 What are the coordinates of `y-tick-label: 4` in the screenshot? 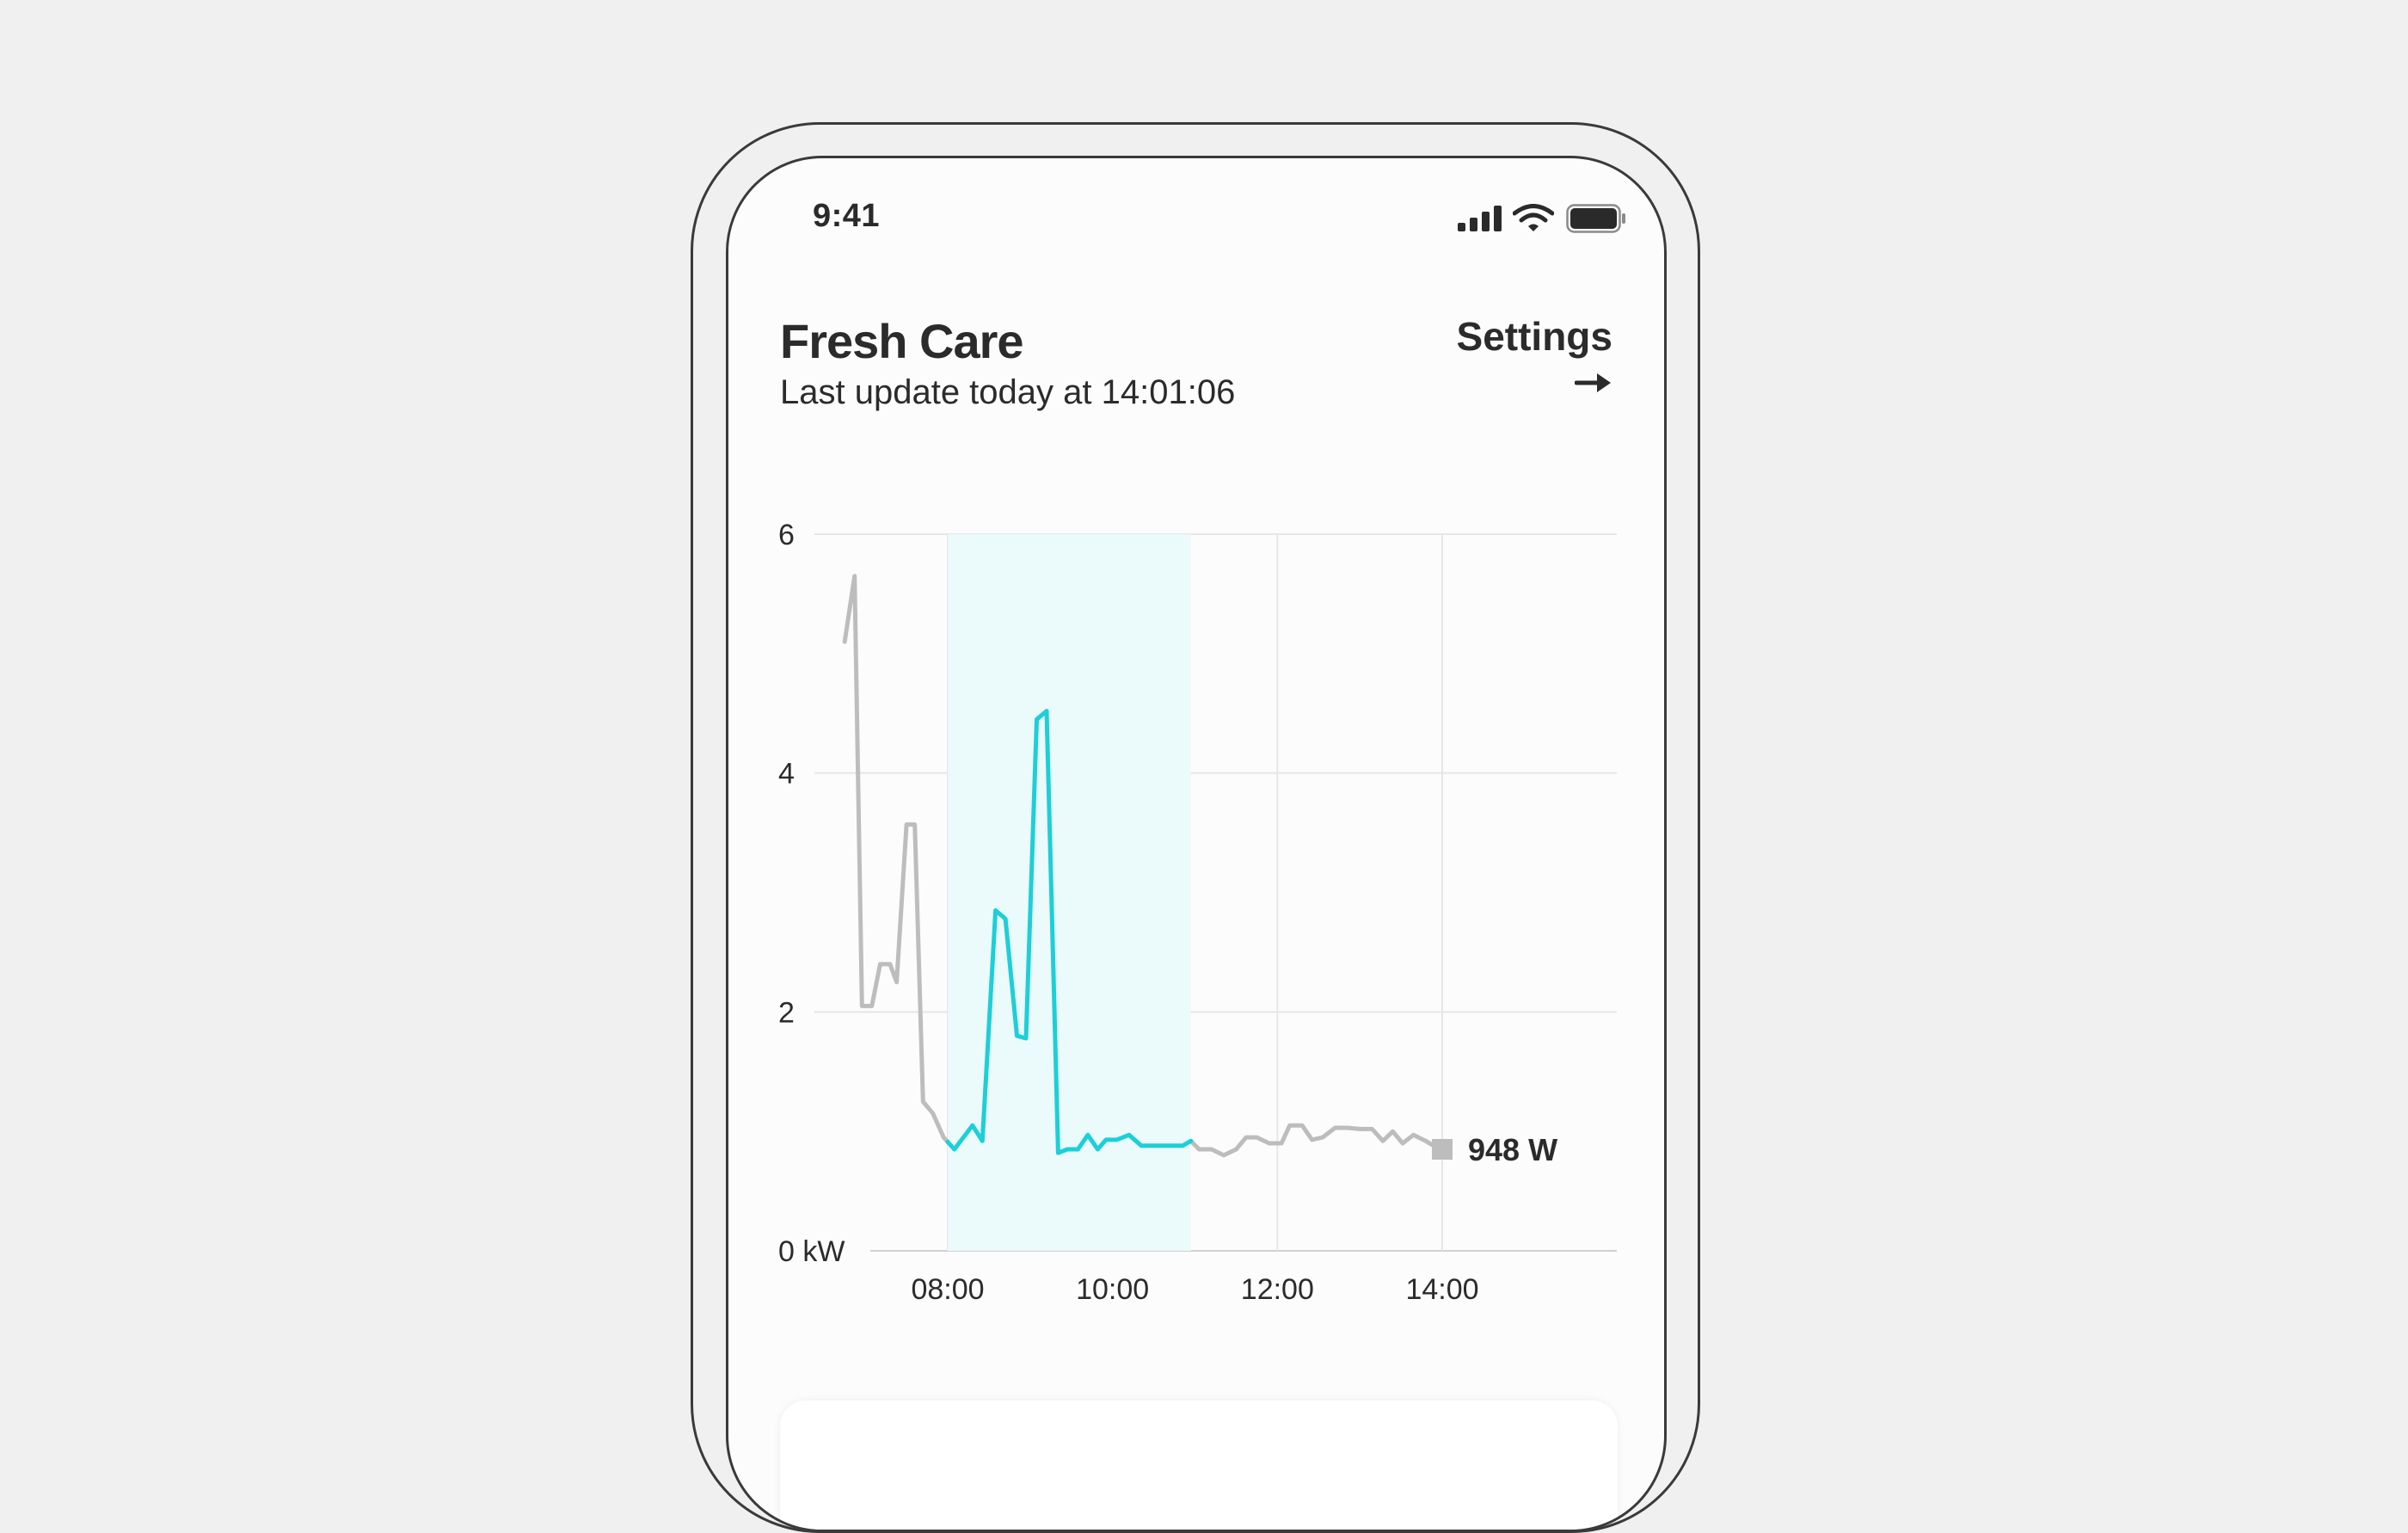 It's located at (787, 775).